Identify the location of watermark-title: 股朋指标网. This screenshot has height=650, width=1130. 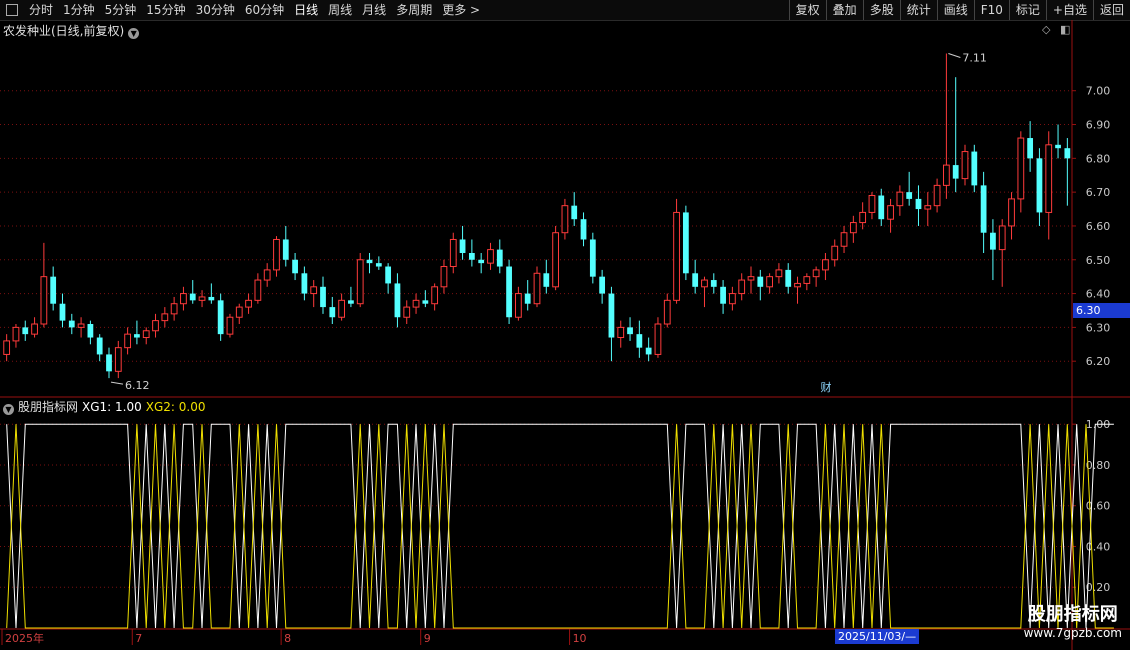
(1072, 614).